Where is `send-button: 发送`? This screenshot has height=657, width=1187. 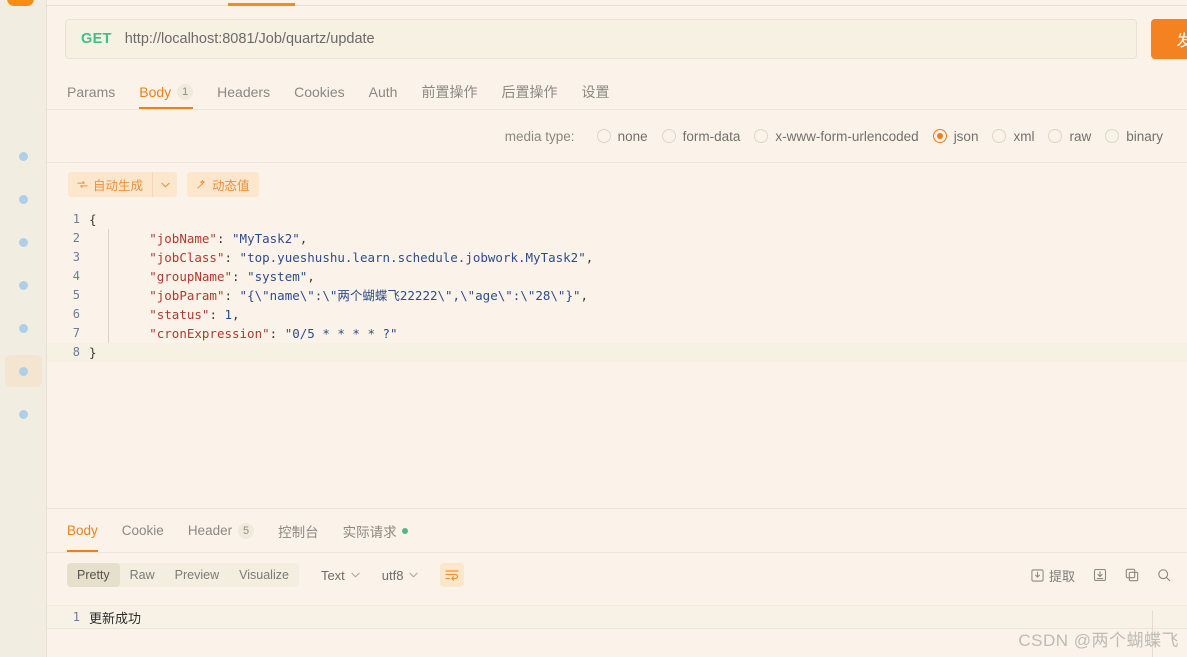 send-button: 发送 is located at coordinates (1169, 39).